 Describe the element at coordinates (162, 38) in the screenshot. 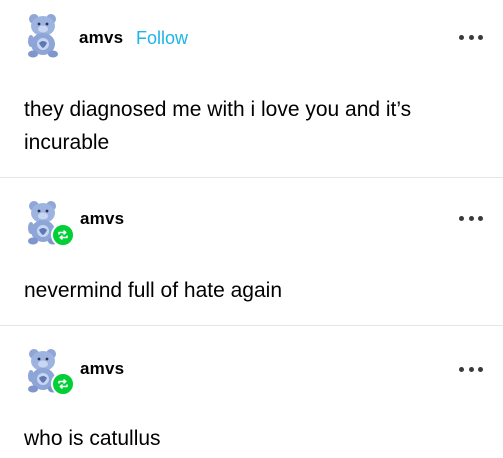

I see `follow-button: Follow` at that location.